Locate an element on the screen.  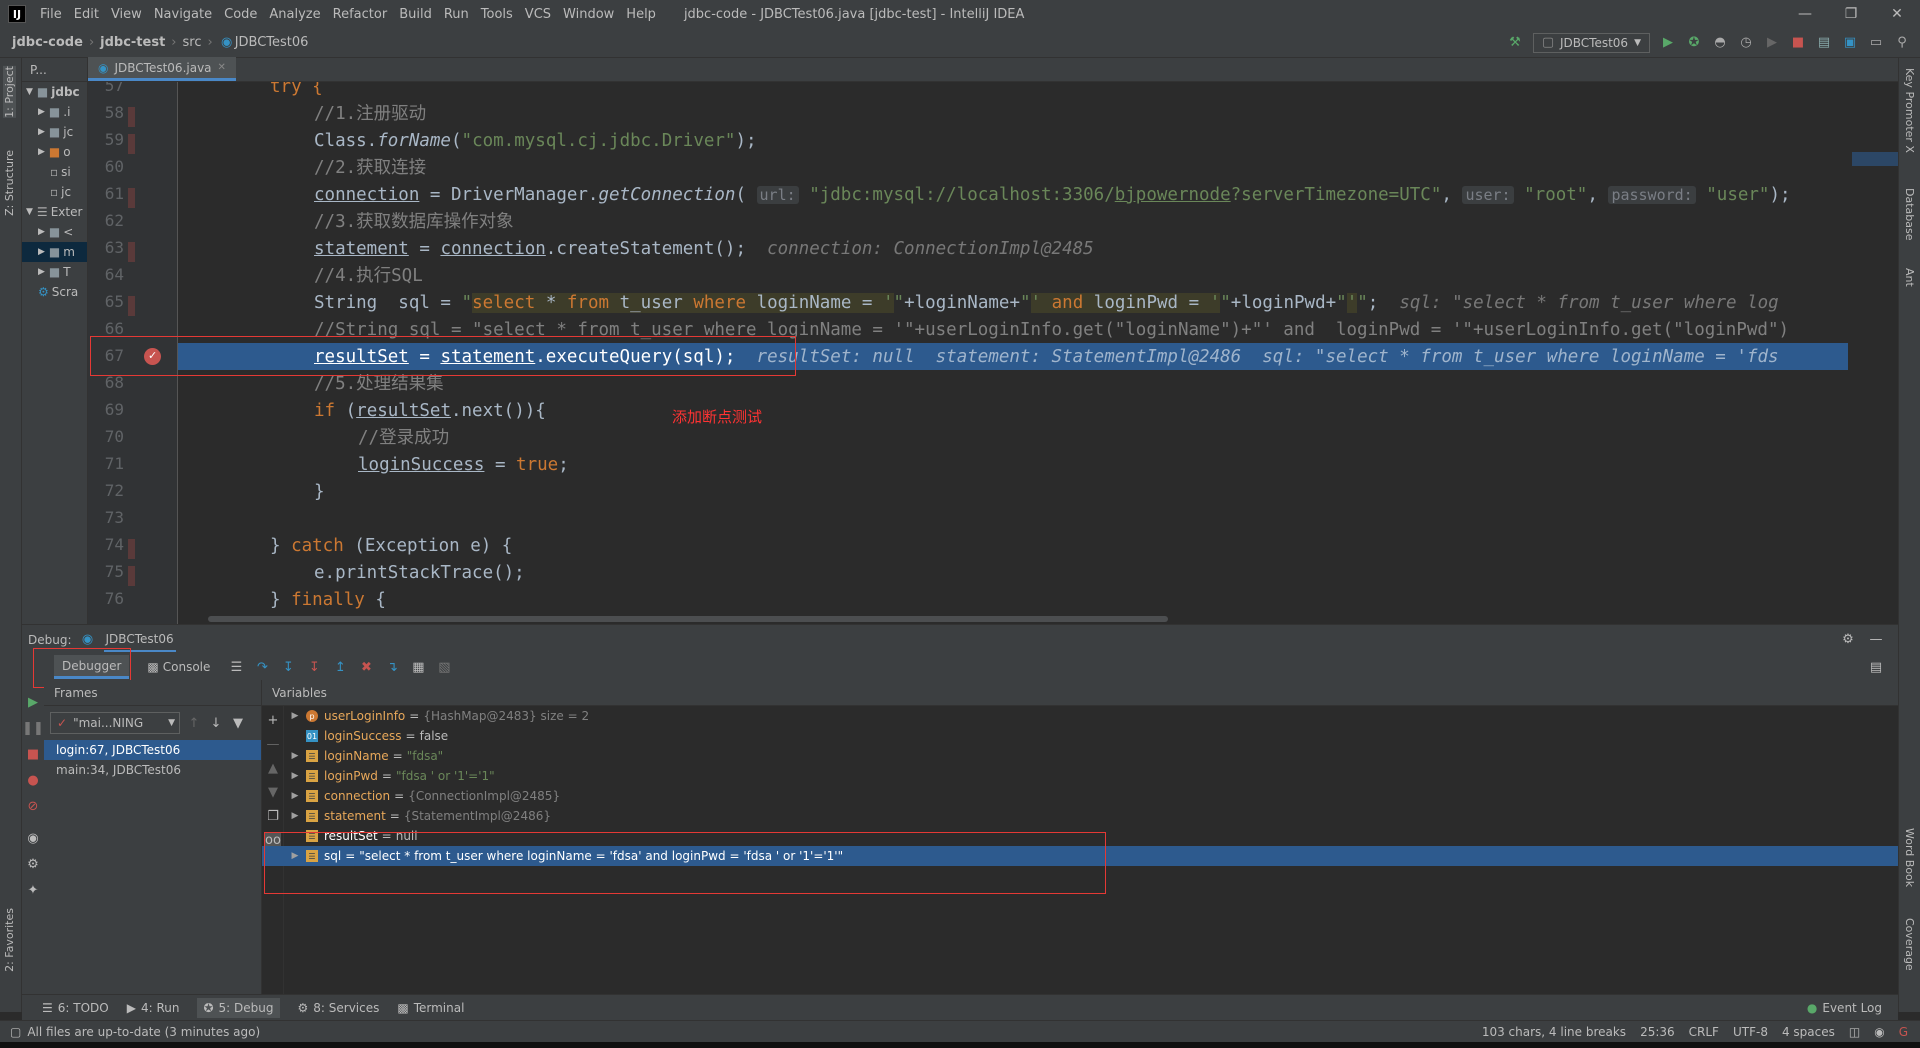
editor-horizontal-scrollbar is located at coordinates (688, 619).